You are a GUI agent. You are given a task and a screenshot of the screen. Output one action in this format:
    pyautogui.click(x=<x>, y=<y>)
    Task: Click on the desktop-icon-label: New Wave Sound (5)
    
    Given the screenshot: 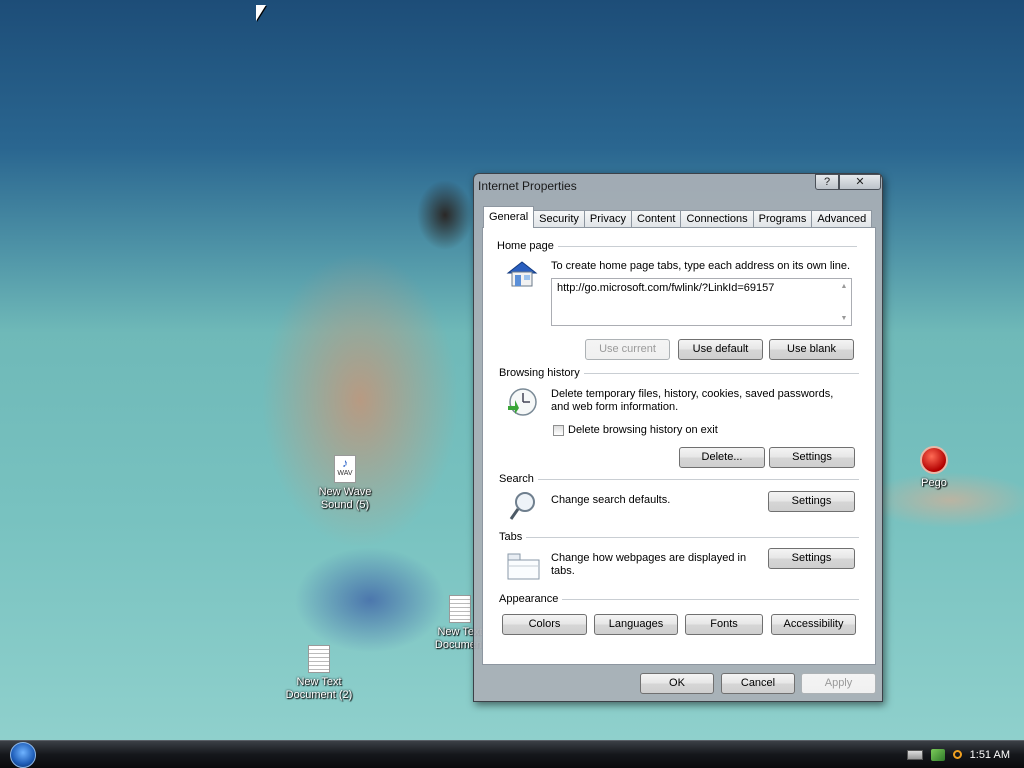 What is the action you would take?
    pyautogui.click(x=345, y=498)
    